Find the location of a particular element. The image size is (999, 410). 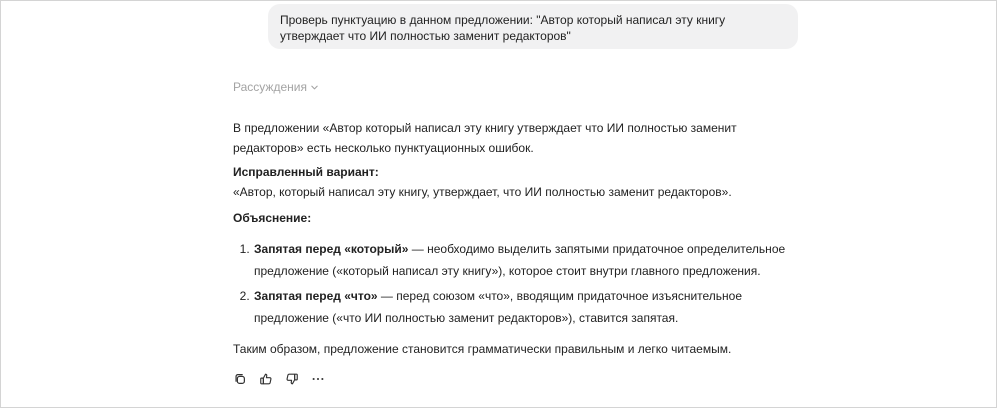

explanation-heading: Объяснение: is located at coordinates (272, 218).